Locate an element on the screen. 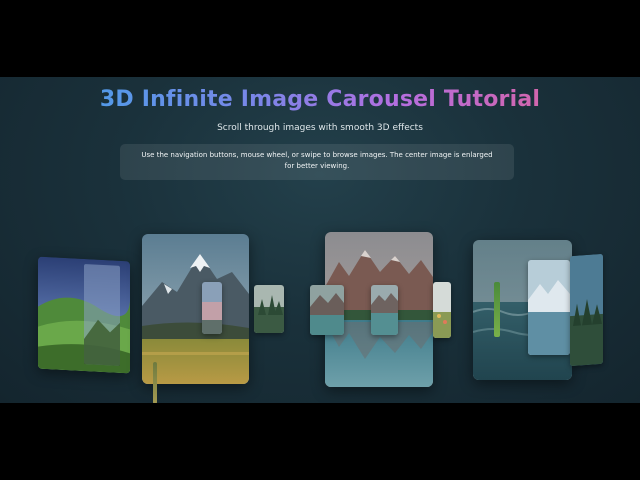  carousel-image-lake-small-left is located at coordinates (327, 310).